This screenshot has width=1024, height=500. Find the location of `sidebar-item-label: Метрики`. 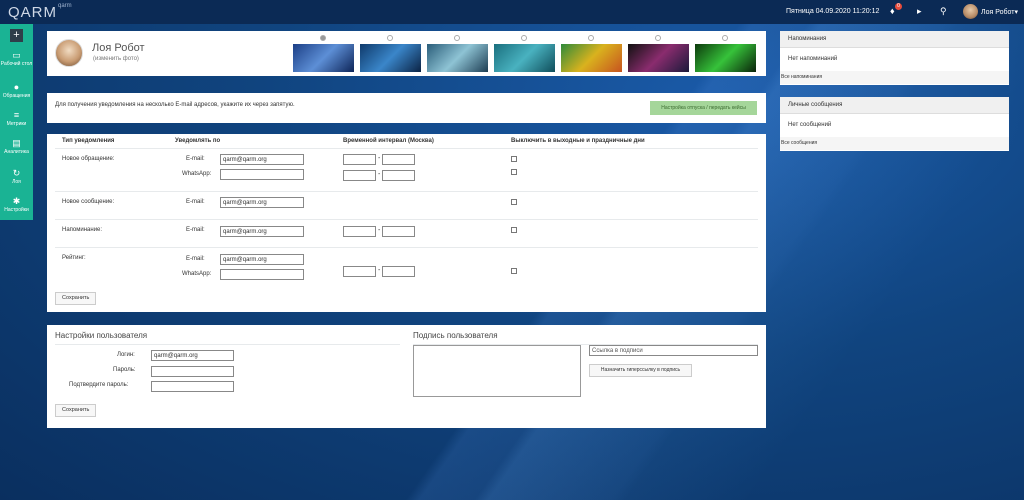

sidebar-item-label: Метрики is located at coordinates (16, 124).